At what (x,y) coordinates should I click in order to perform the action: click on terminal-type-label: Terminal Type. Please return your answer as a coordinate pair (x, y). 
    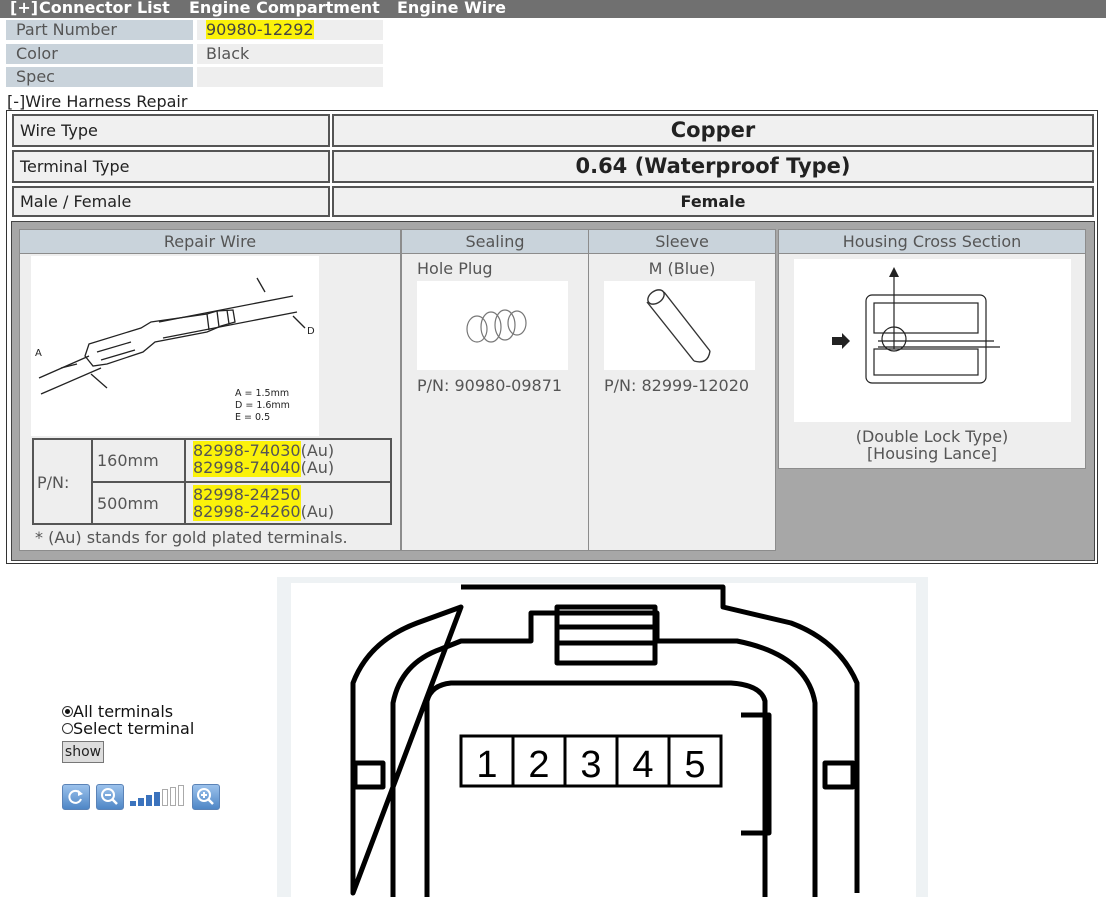
    Looking at the image, I should click on (171, 166).